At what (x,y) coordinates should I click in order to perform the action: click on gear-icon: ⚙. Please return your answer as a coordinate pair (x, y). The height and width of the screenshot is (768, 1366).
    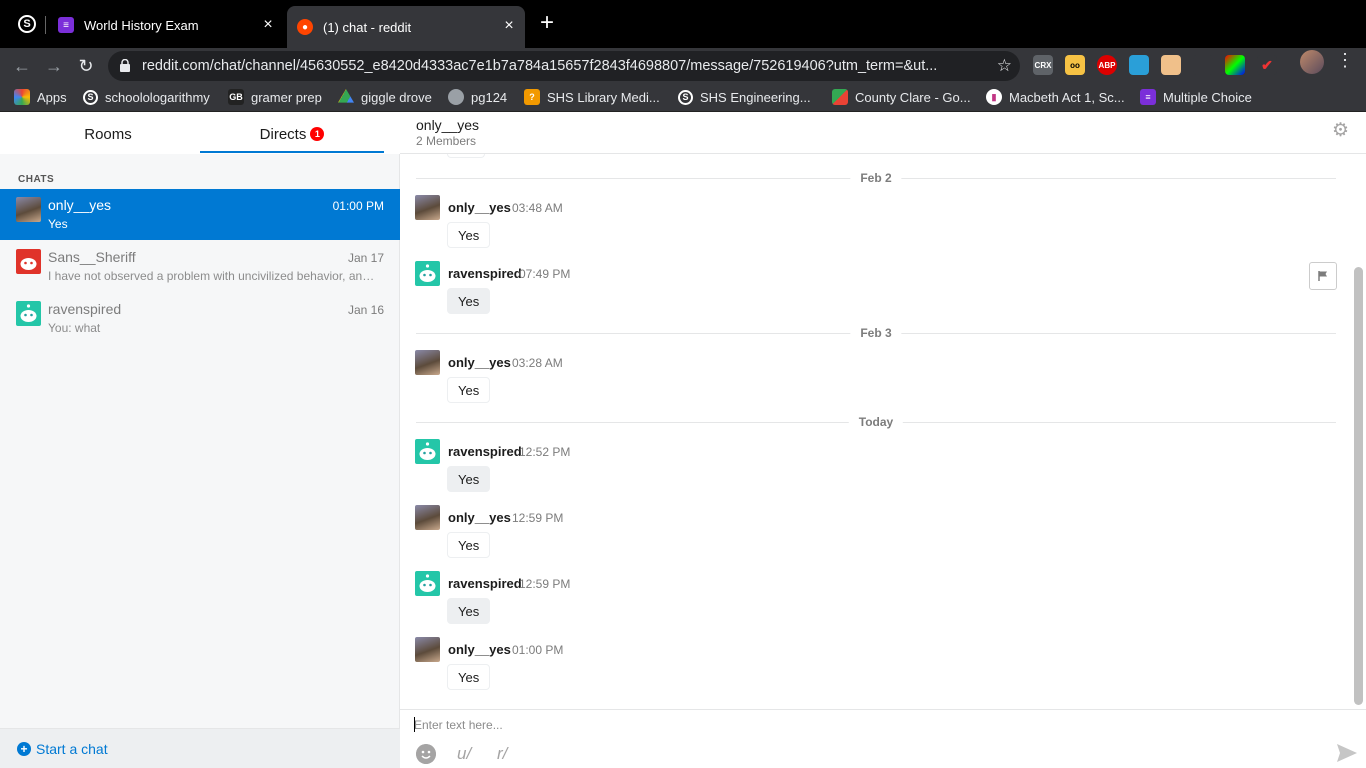
    Looking at the image, I should click on (1341, 130).